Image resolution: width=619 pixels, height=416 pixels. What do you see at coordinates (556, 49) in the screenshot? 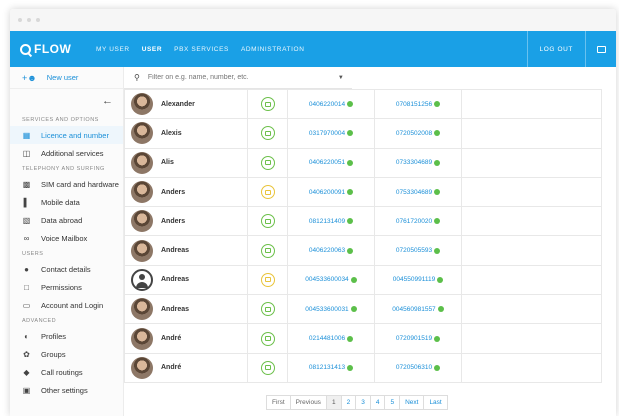
I see `logout-button: LOG OUT` at bounding box center [556, 49].